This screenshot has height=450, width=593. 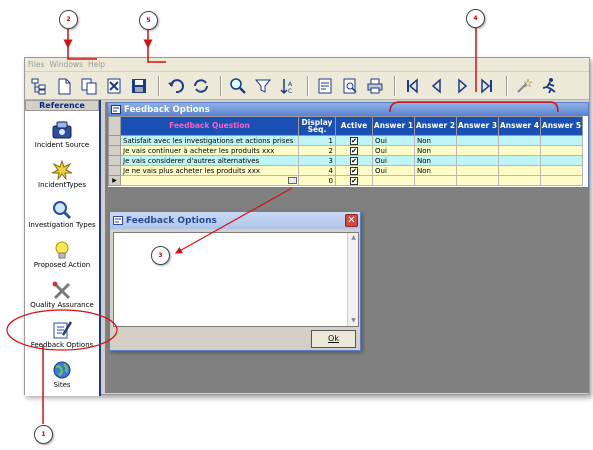 I want to click on highlight-ellipse, so click(x=62, y=330).